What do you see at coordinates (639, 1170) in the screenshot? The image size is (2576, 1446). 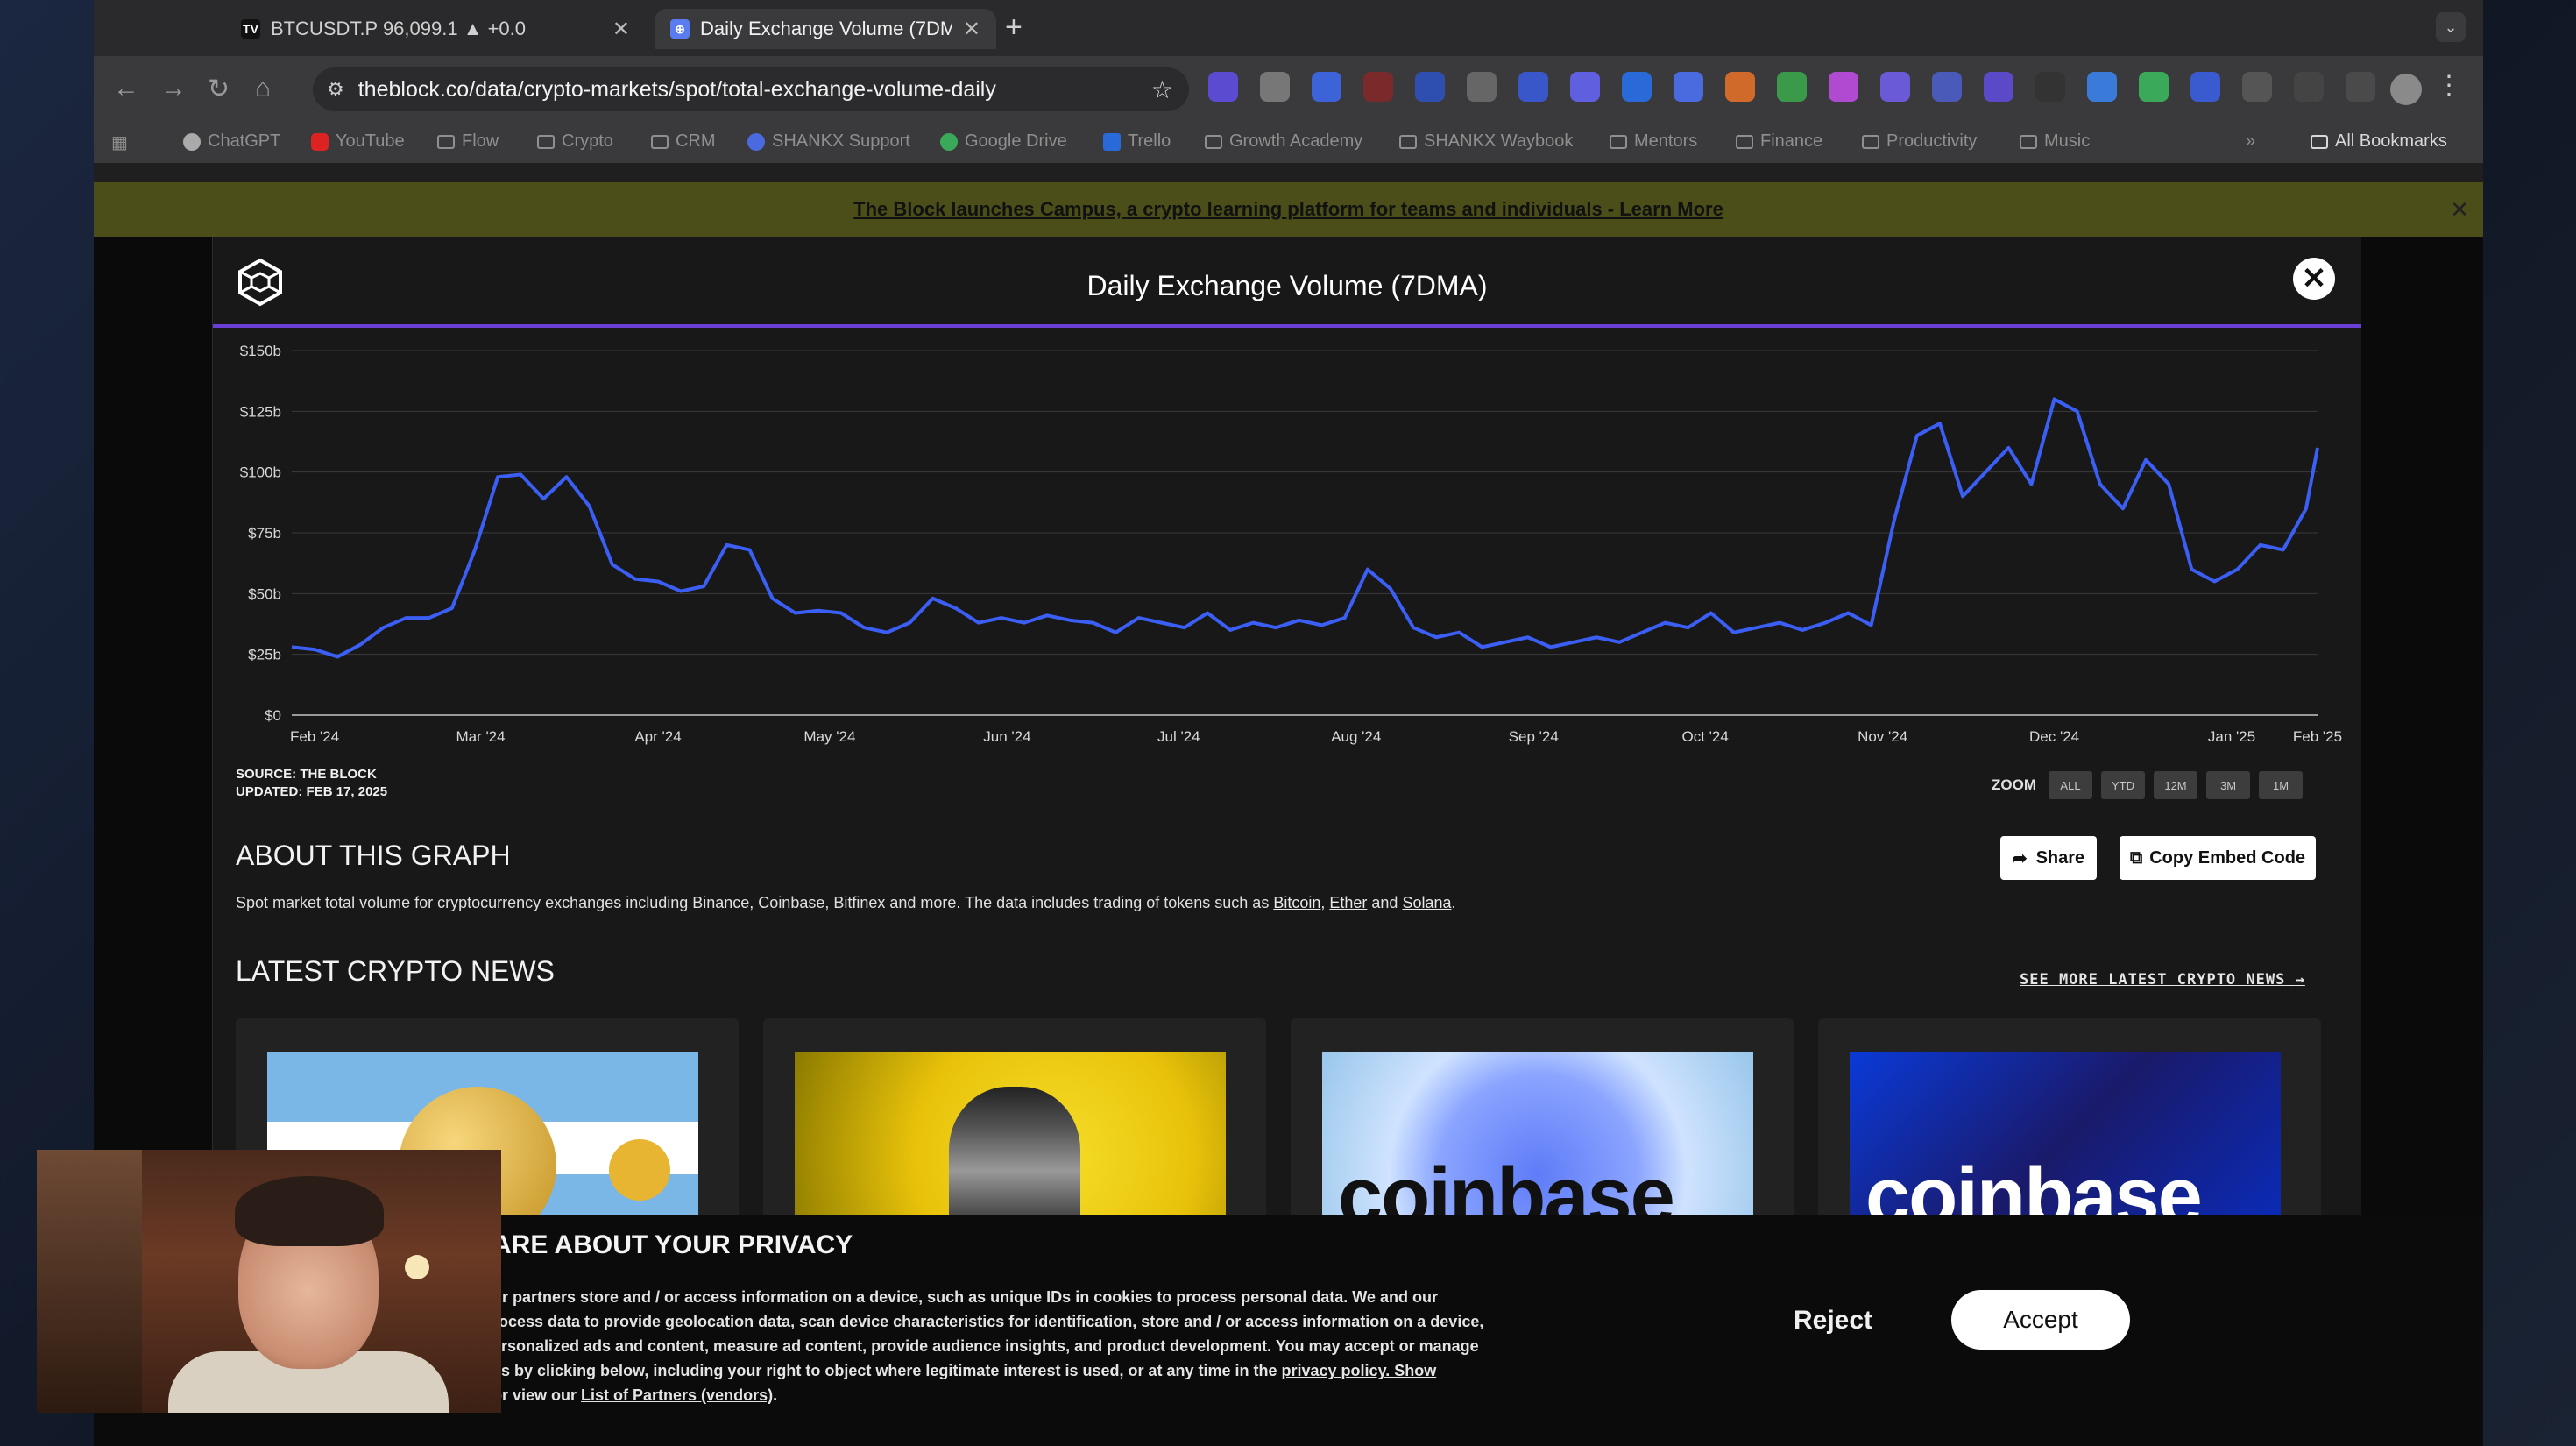 I see `sun-of-may-graphic` at bounding box center [639, 1170].